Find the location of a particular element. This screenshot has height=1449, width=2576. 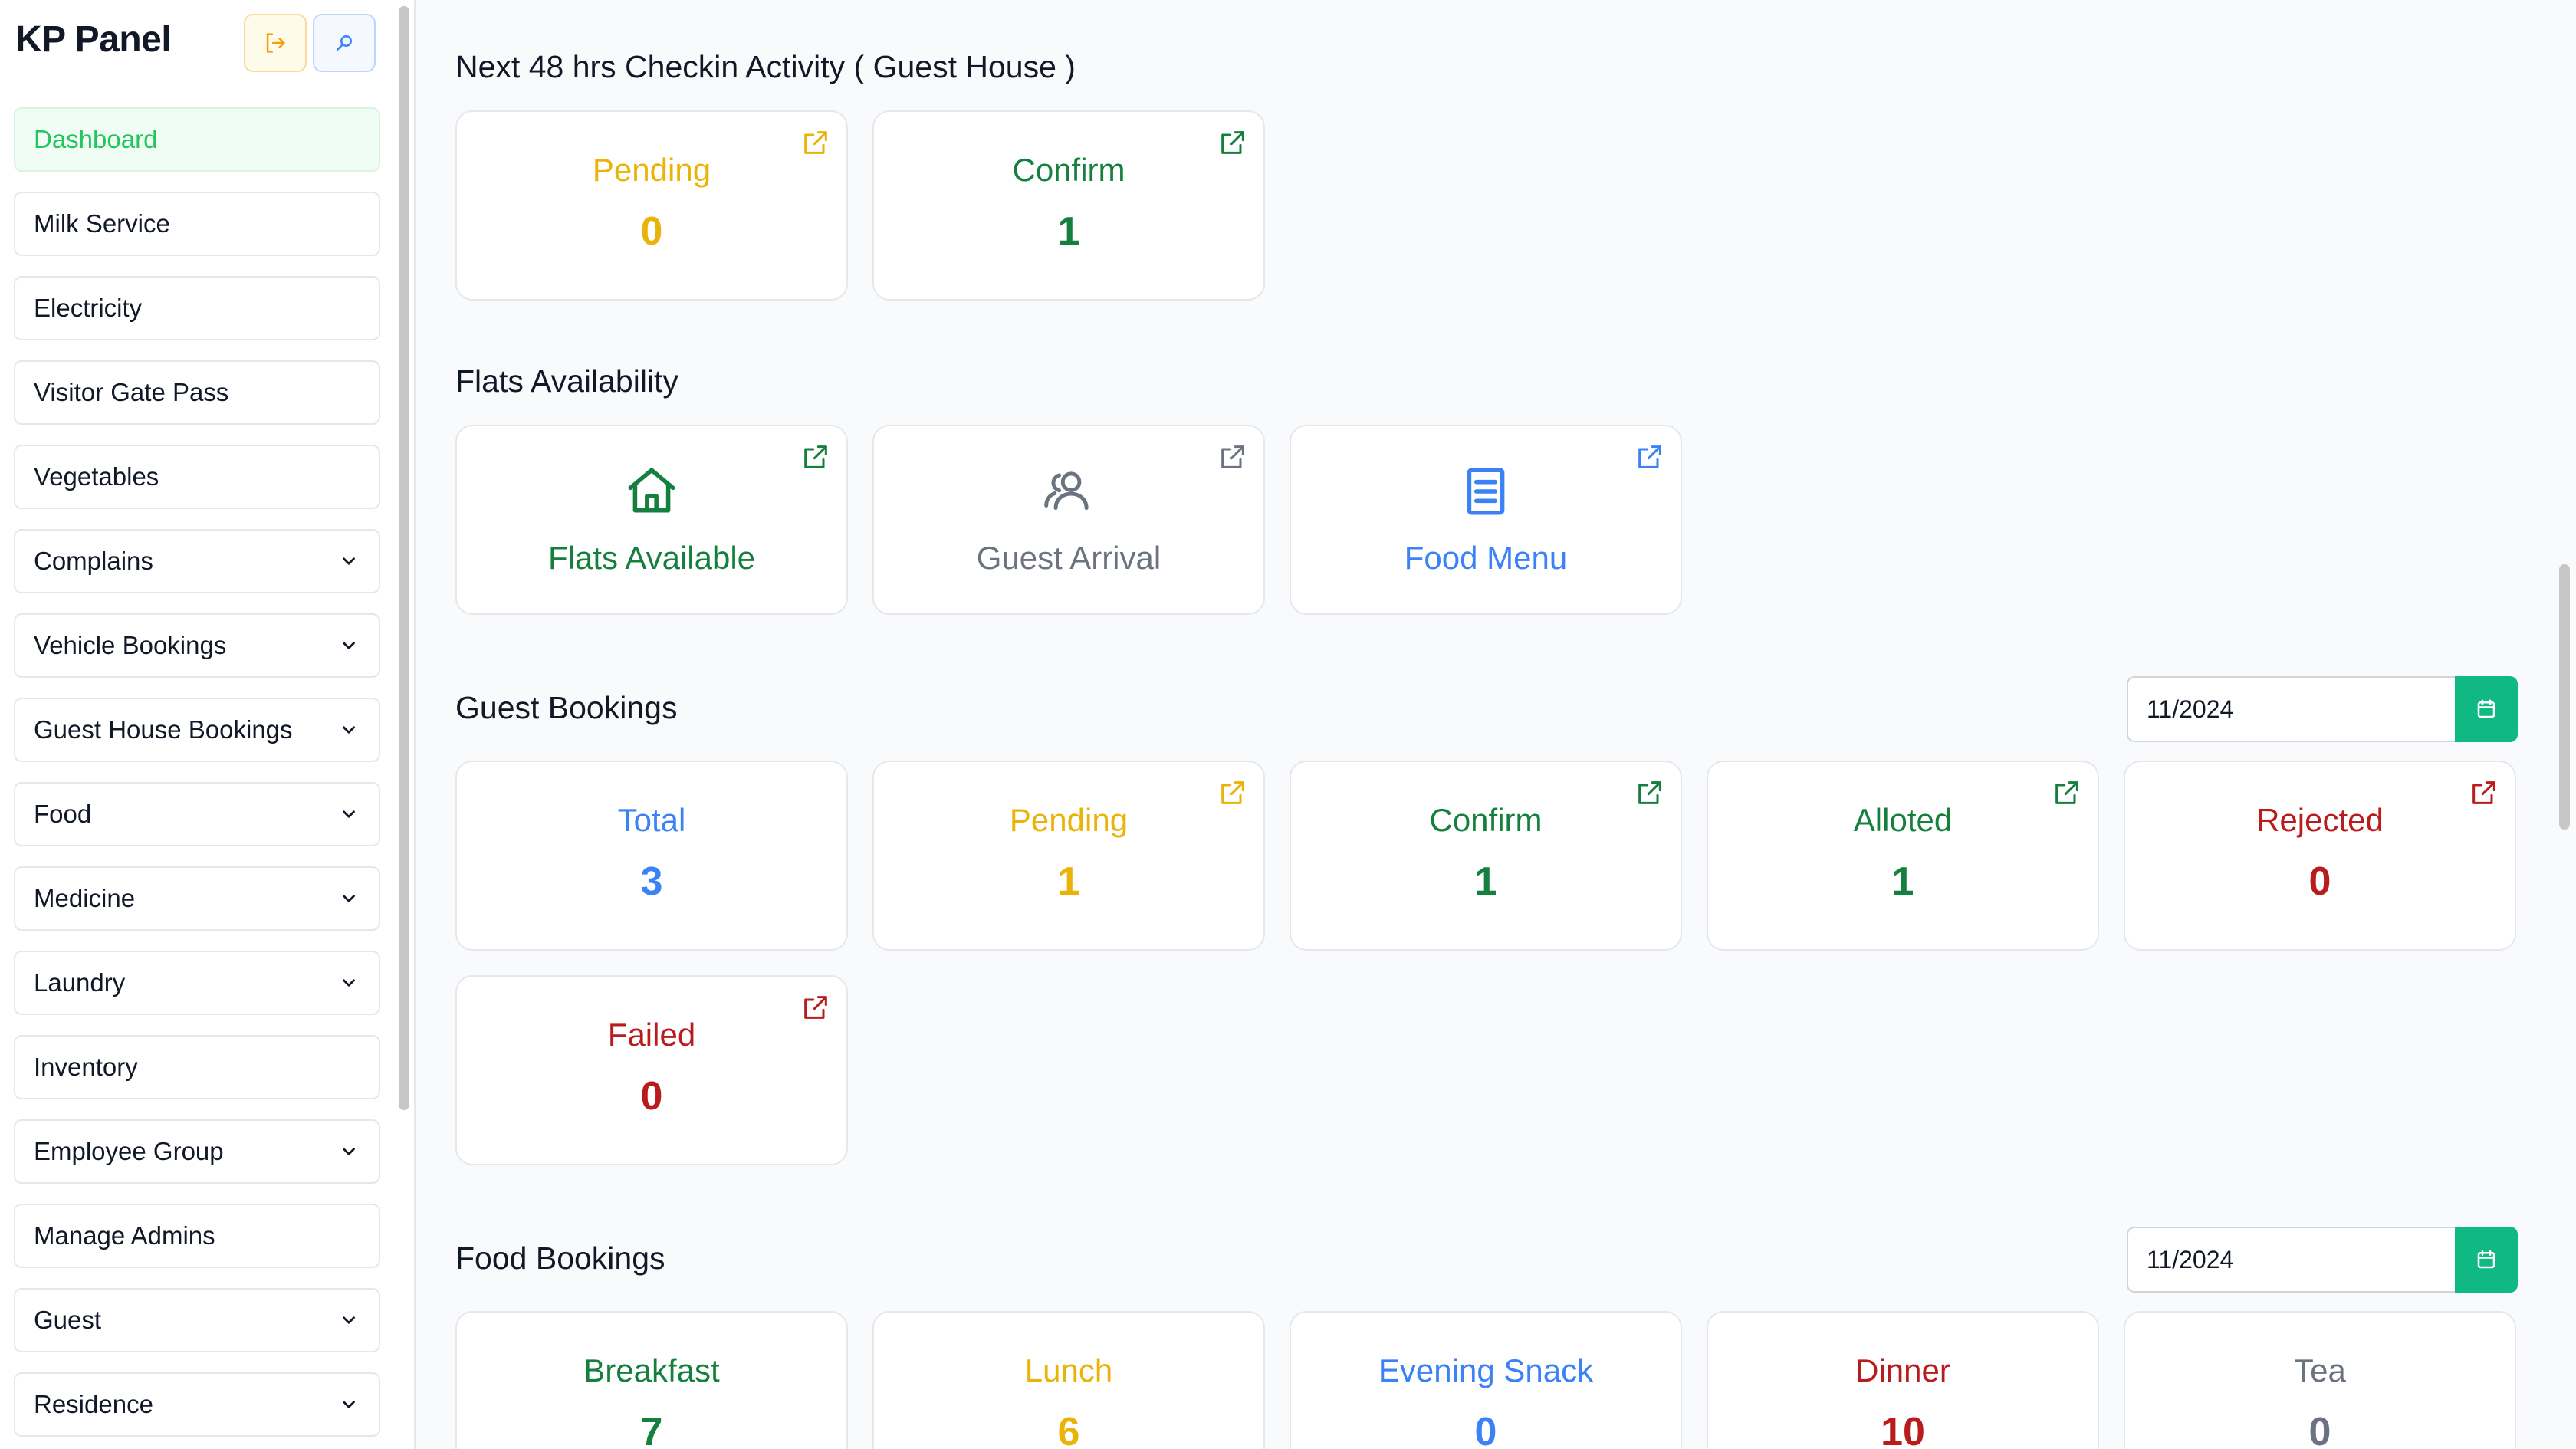

guest-card-confirm: Confirm 1 is located at coordinates (1486, 856).